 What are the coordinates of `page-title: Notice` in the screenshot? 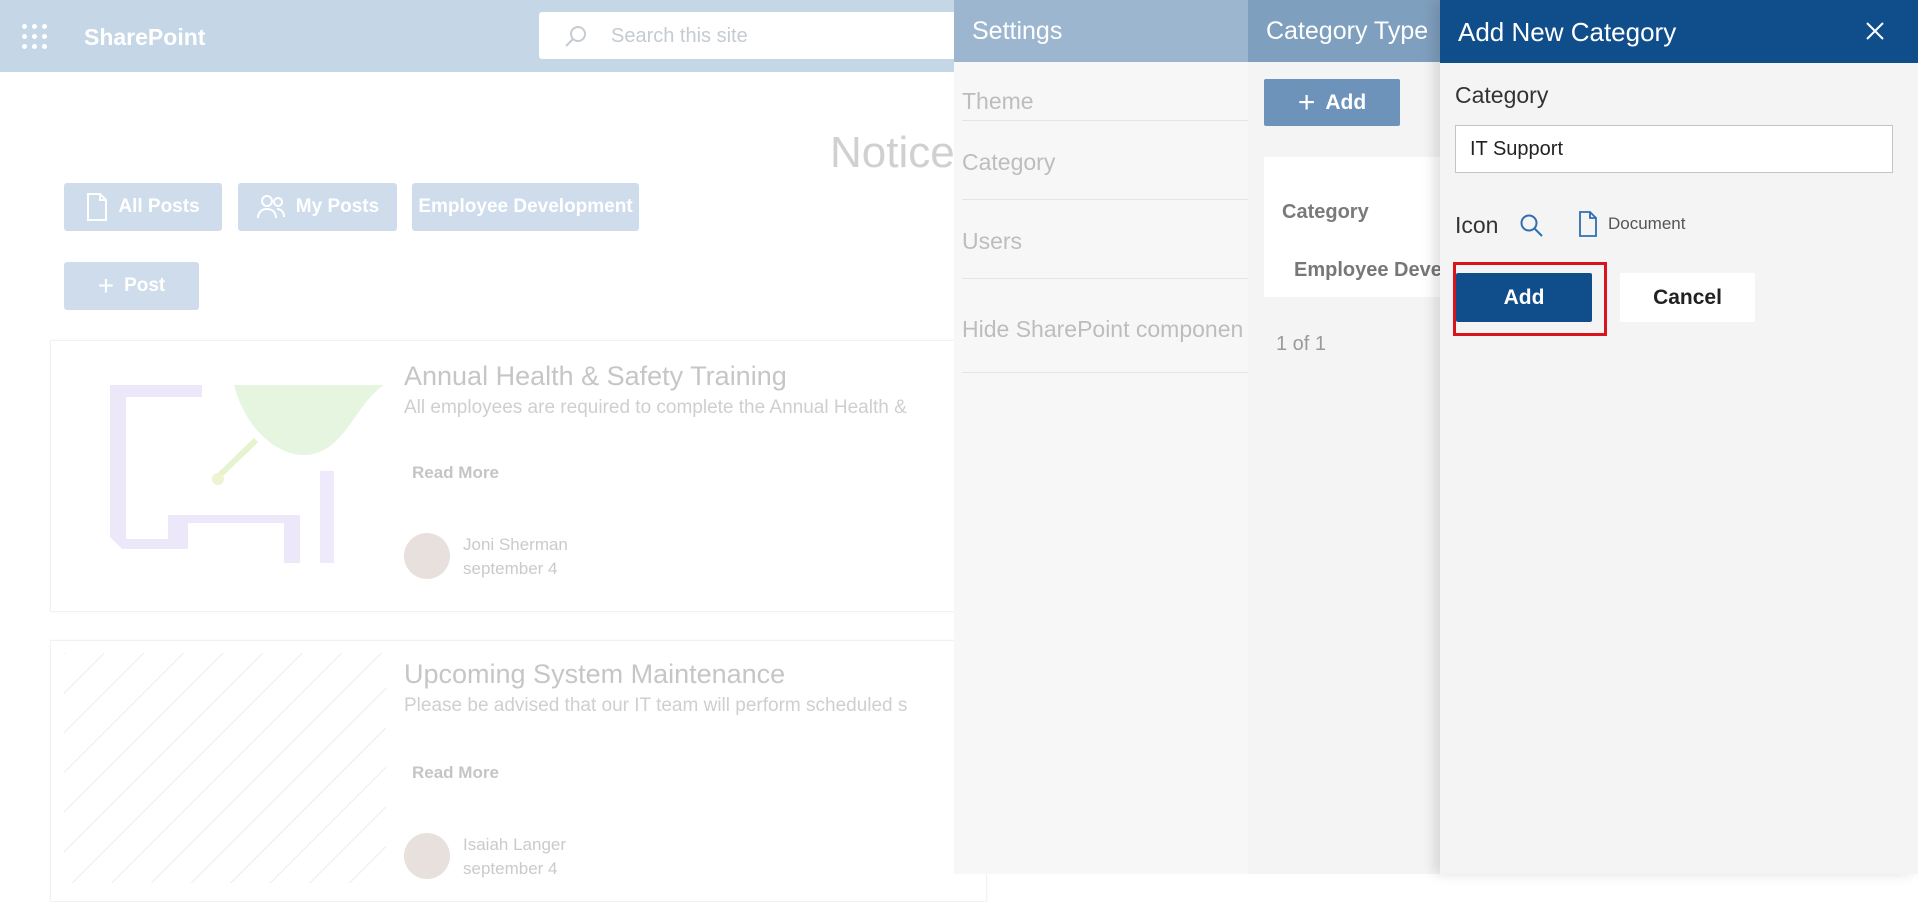 It's located at (892, 152).